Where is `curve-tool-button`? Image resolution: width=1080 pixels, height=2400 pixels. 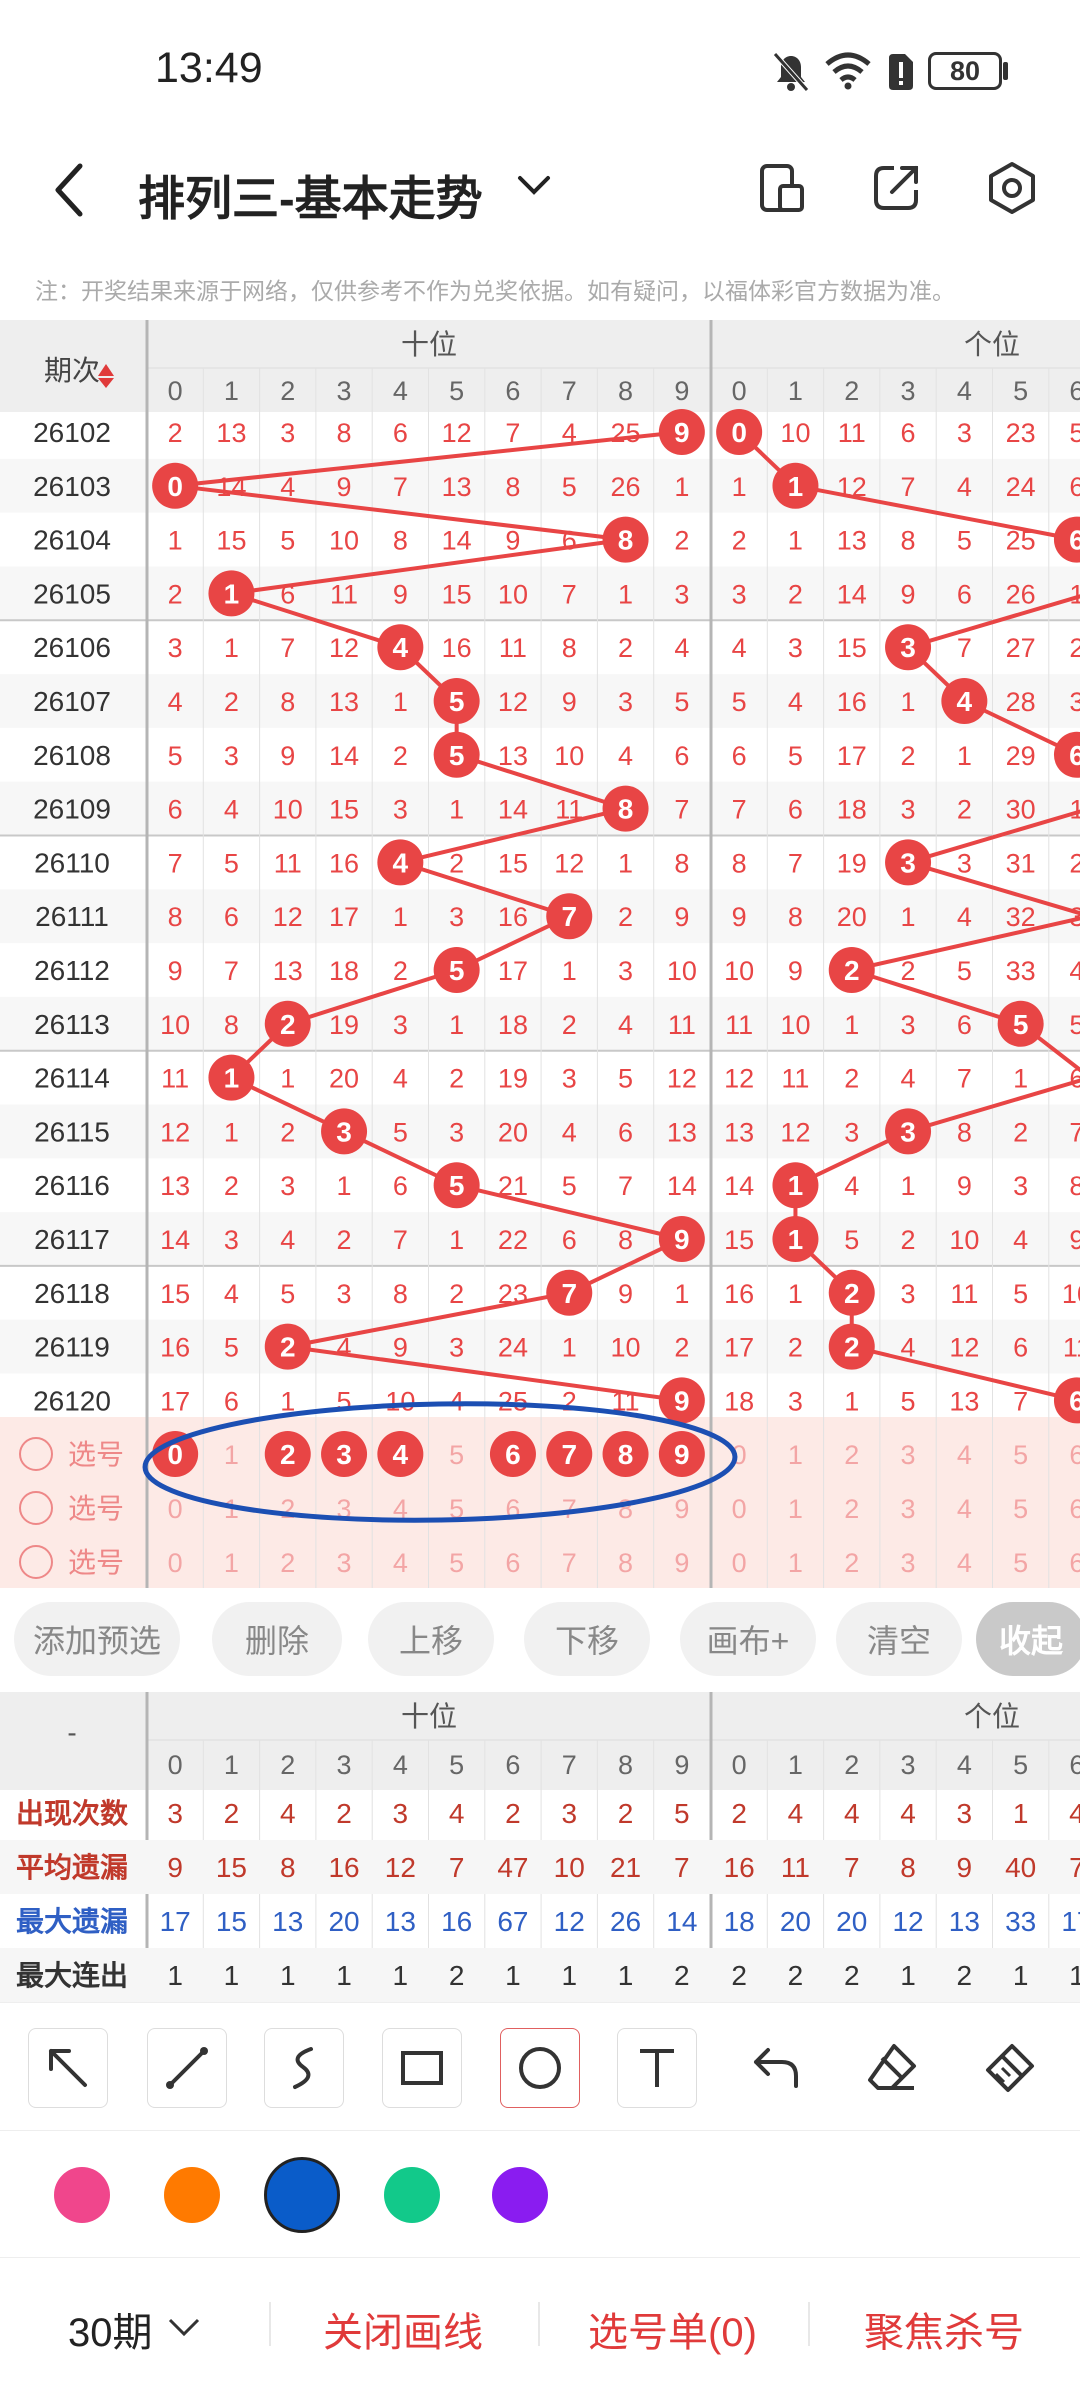
curve-tool-button is located at coordinates (304, 2068).